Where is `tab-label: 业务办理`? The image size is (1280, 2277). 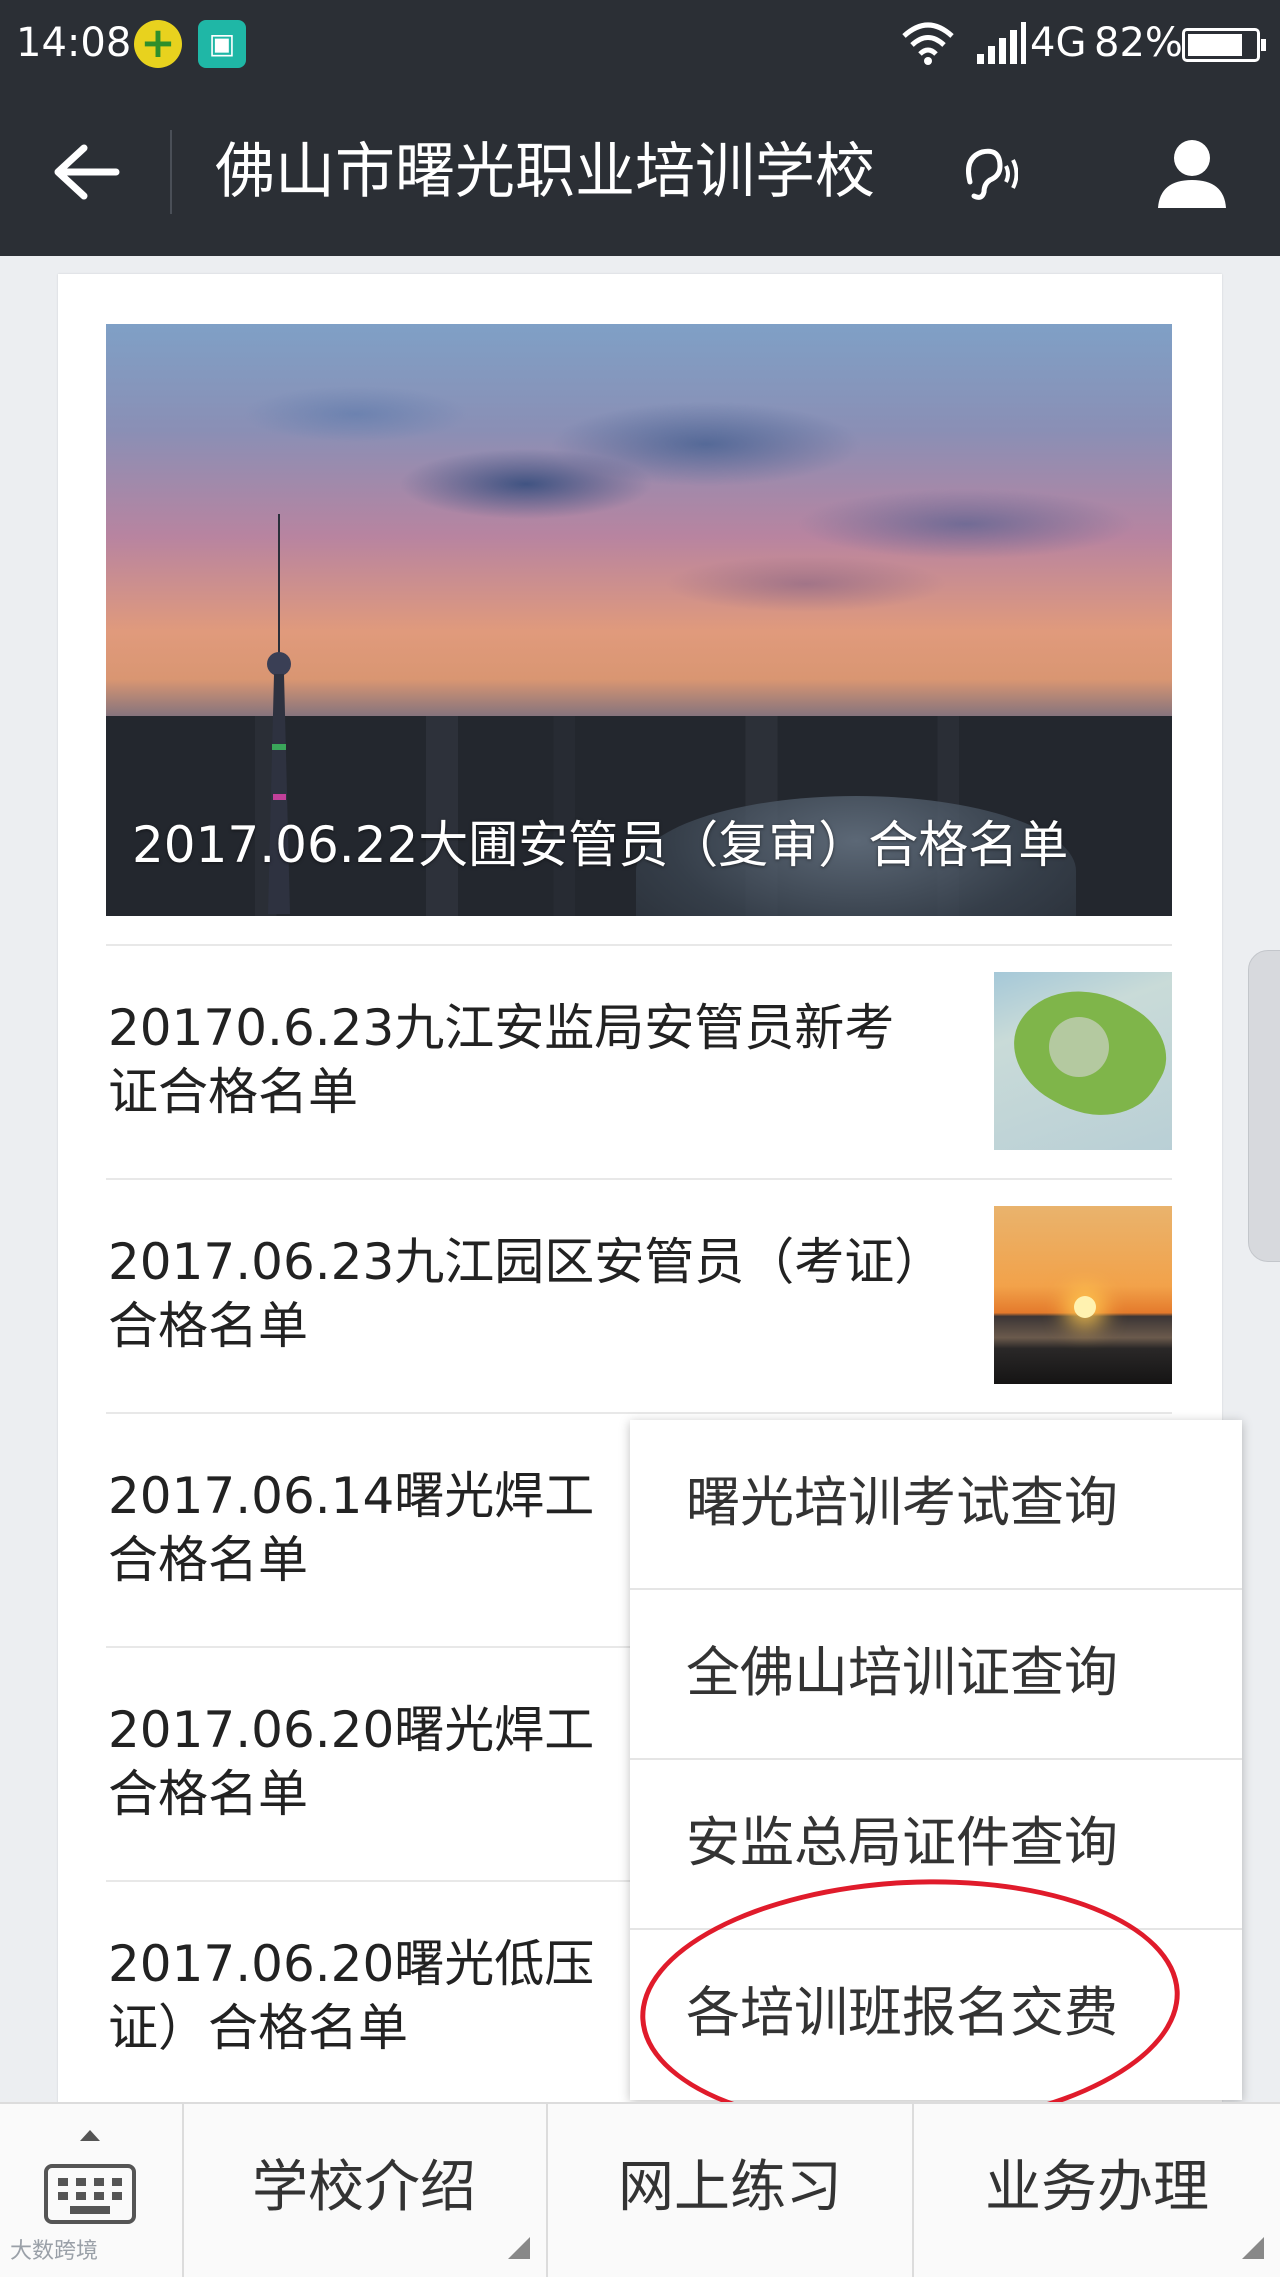
tab-label: 业务办理 is located at coordinates (1097, 2187).